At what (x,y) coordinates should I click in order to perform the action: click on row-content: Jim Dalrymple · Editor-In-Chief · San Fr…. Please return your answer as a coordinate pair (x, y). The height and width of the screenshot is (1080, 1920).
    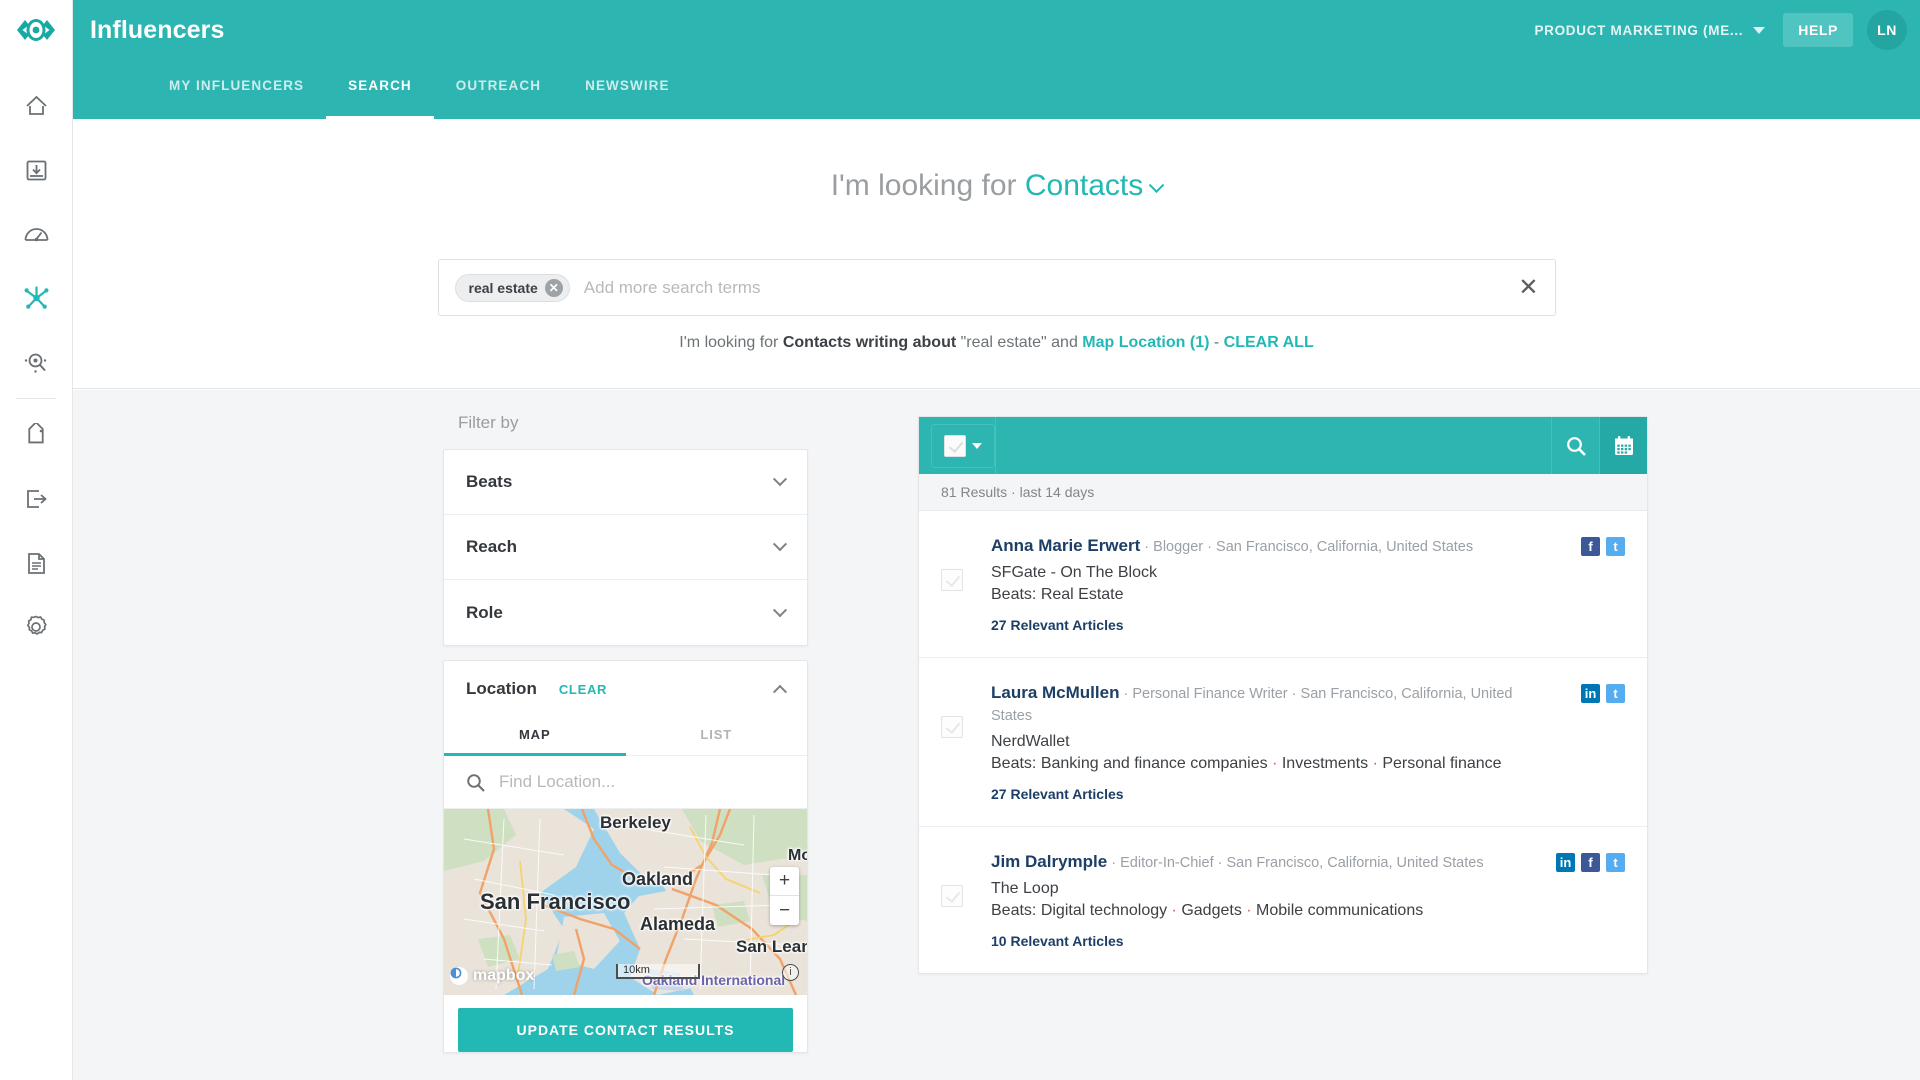
    Looking at the image, I should click on (1319, 900).